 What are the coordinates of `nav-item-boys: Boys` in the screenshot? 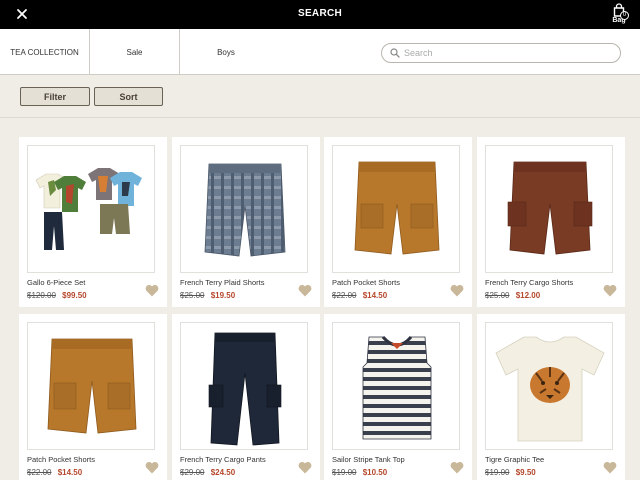 It's located at (226, 52).